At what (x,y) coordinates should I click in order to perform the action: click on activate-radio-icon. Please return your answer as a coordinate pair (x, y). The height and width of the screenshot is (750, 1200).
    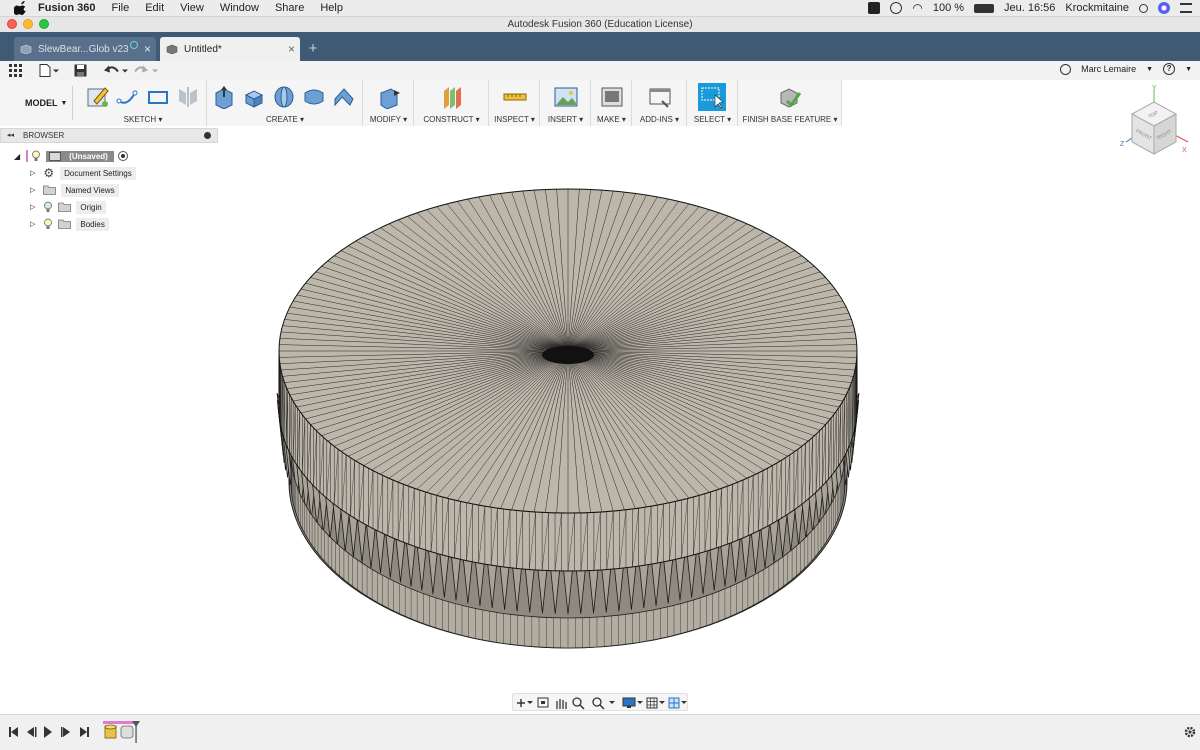
    Looking at the image, I should click on (122, 156).